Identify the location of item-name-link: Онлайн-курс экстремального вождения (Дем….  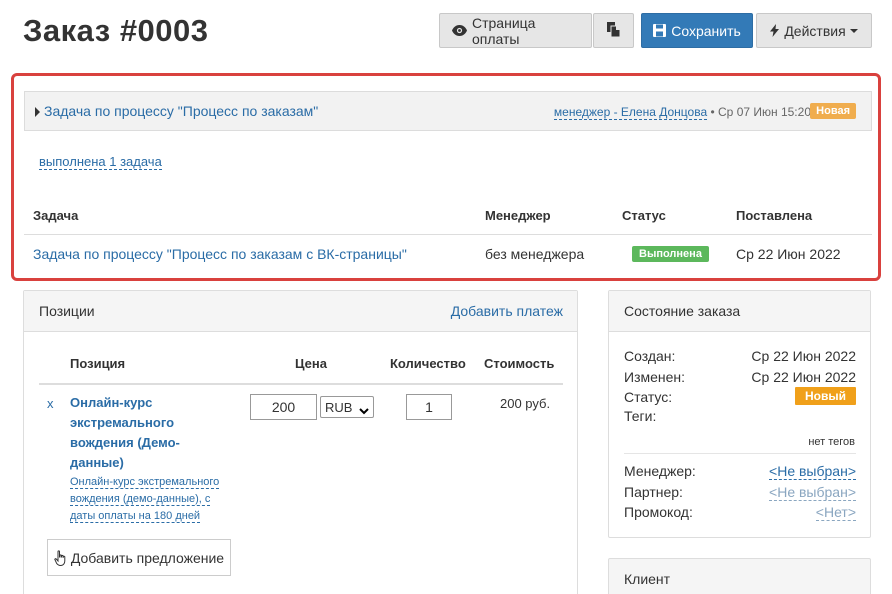
(135, 433).